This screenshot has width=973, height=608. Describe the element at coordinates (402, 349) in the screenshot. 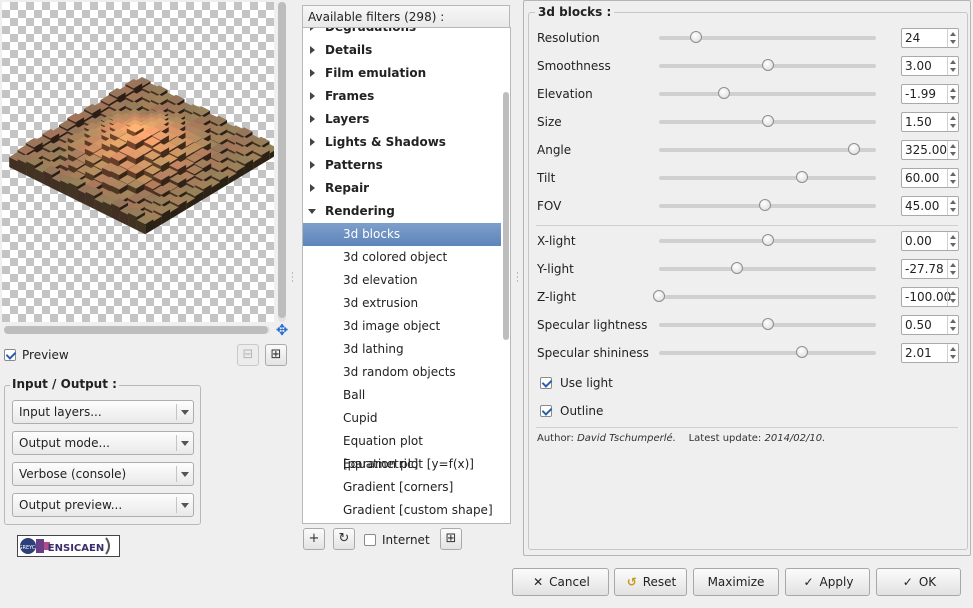

I see `filter-item: 3d lathing` at that location.